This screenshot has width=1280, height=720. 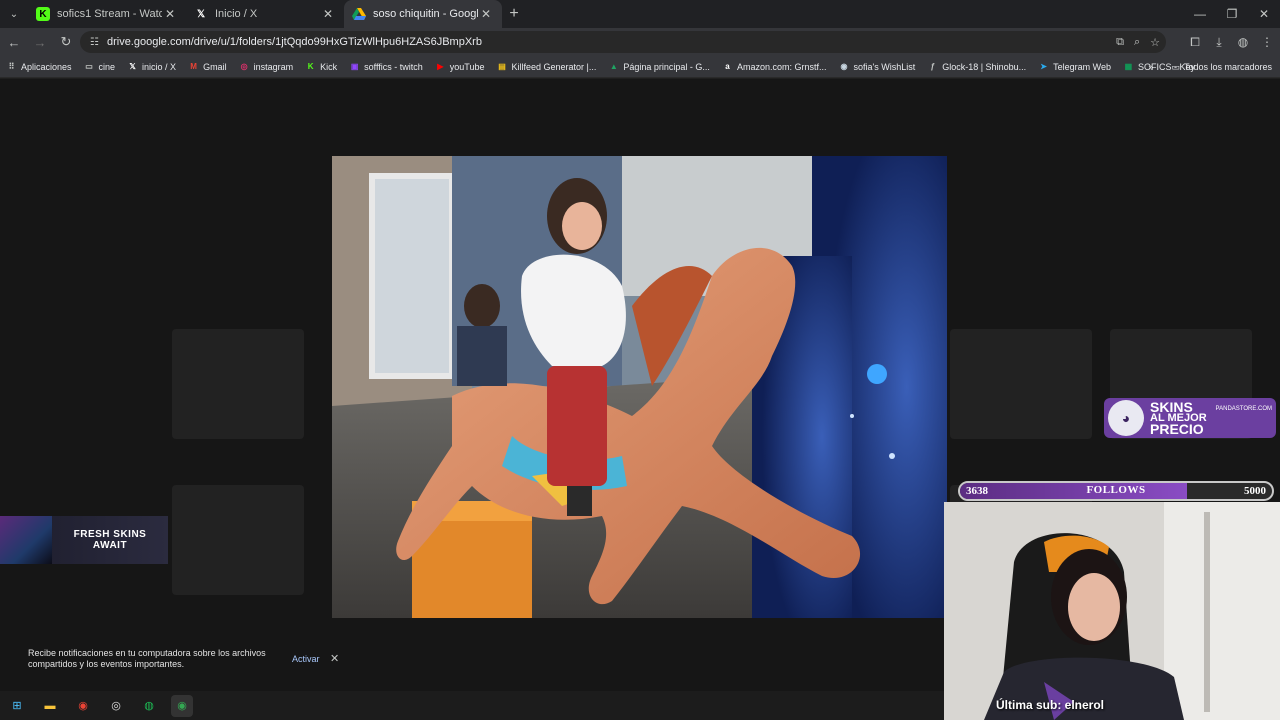 What do you see at coordinates (1150, 67) in the screenshot?
I see `more-bookmarks-icon: »` at bounding box center [1150, 67].